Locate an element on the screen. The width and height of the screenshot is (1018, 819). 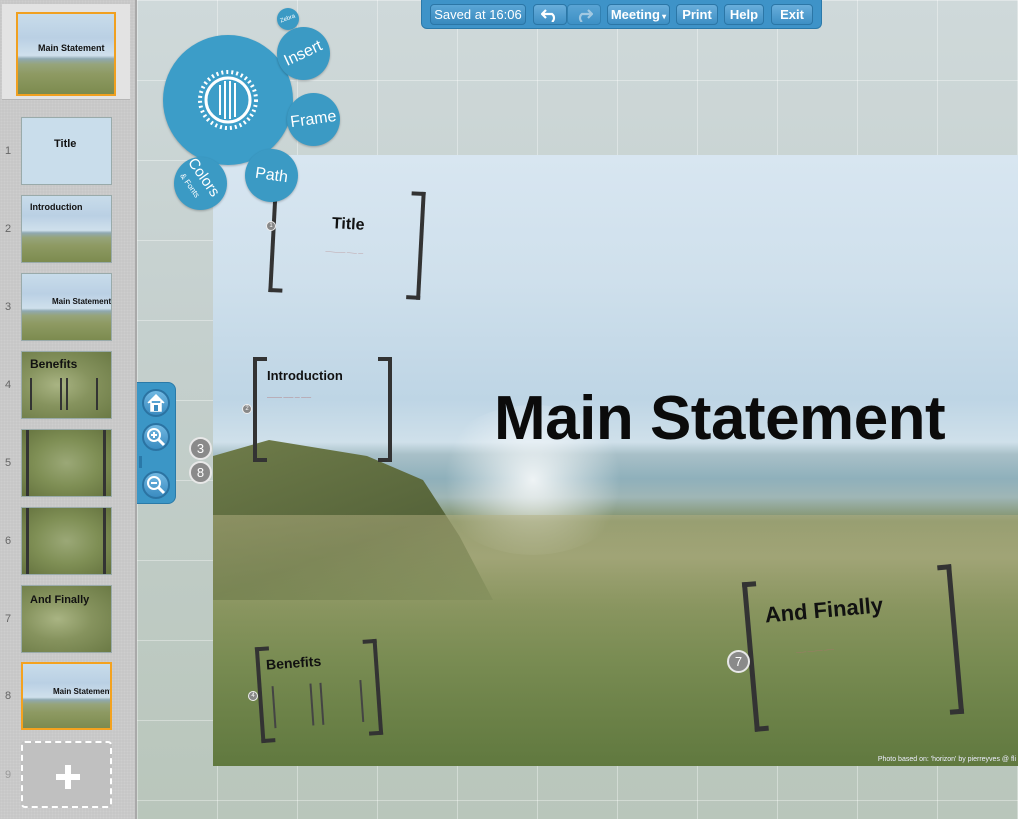
path-point-title: 1 is located at coordinates (271, 226).